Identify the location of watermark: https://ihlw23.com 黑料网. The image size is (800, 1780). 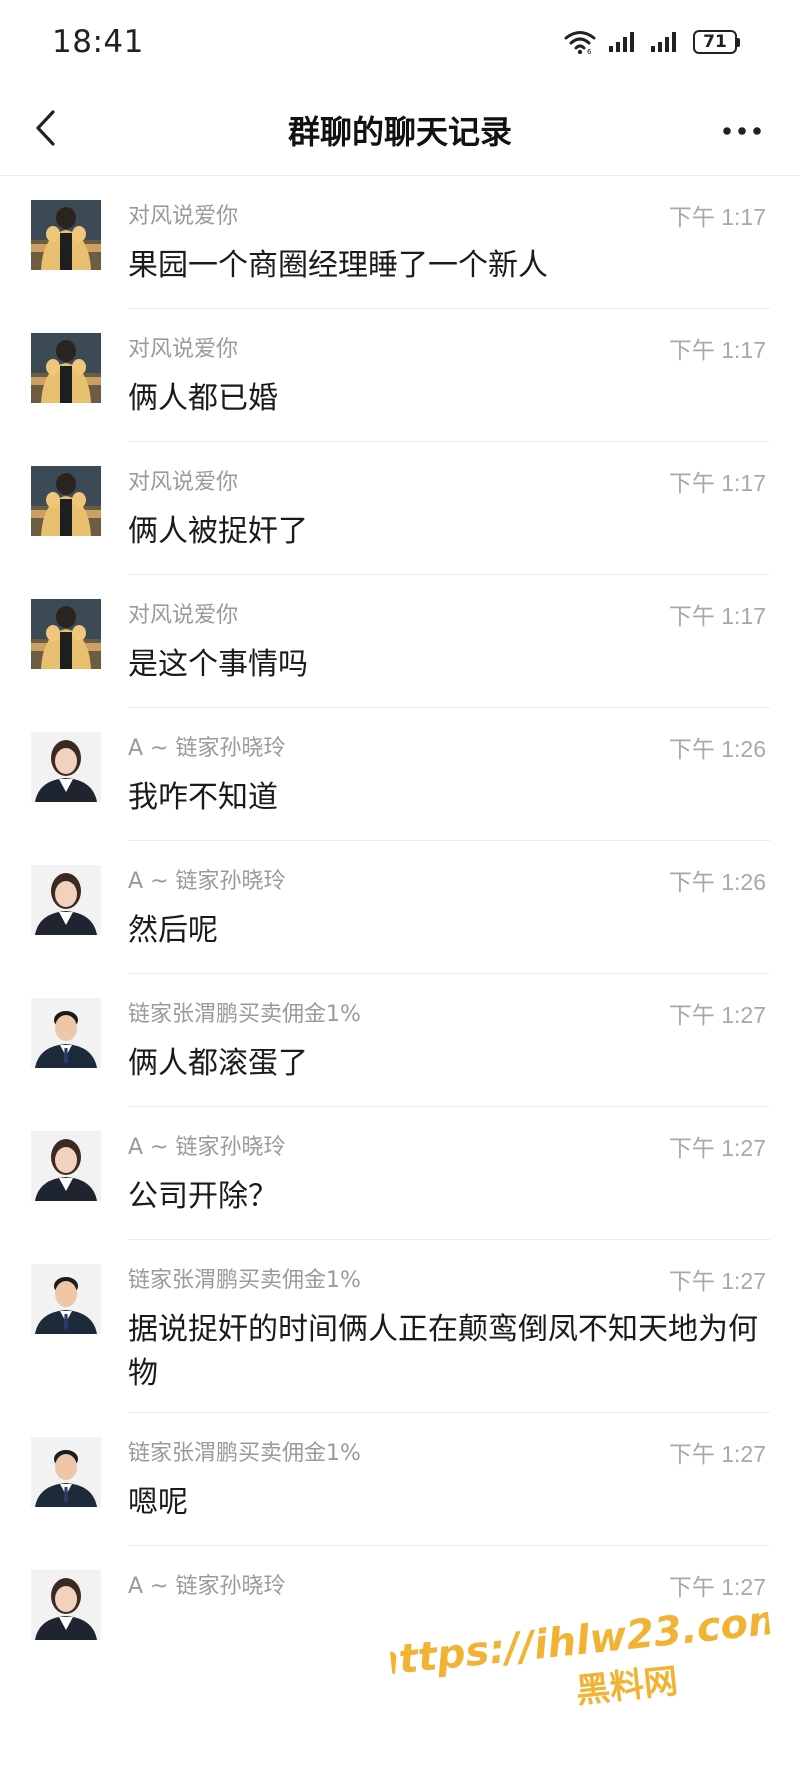
(580, 1660).